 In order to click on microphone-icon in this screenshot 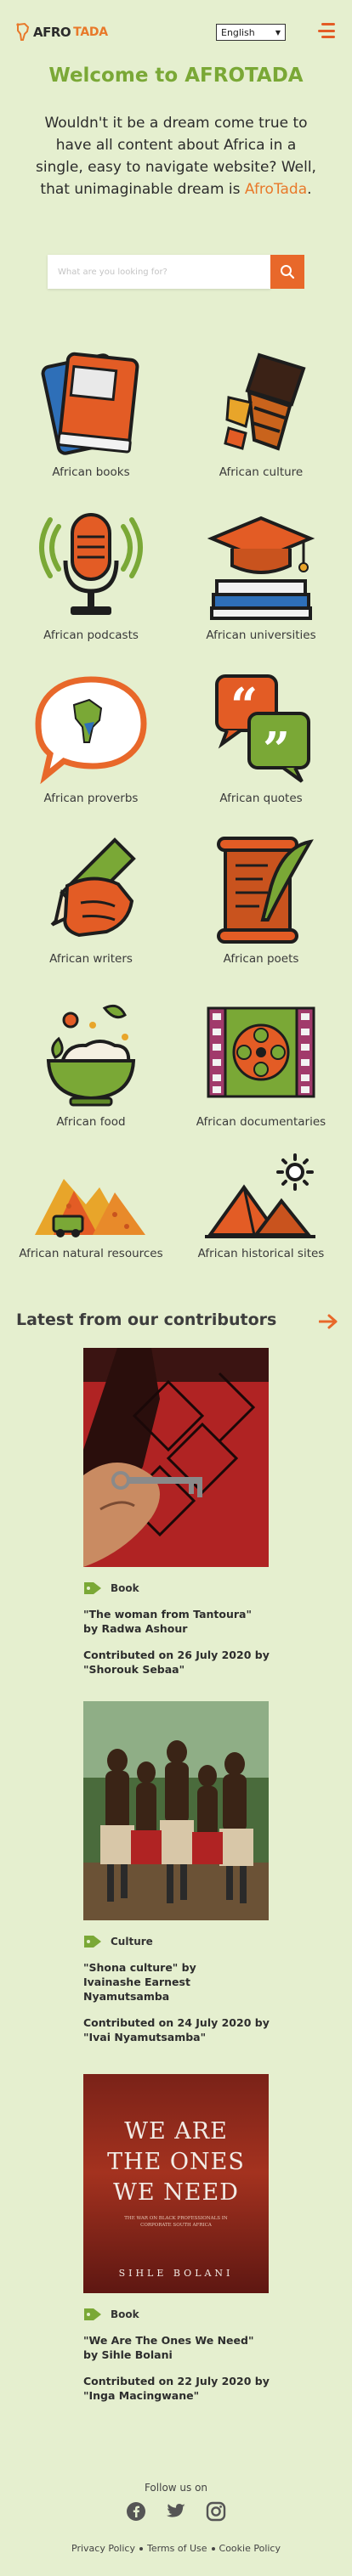, I will do `click(91, 564)`.